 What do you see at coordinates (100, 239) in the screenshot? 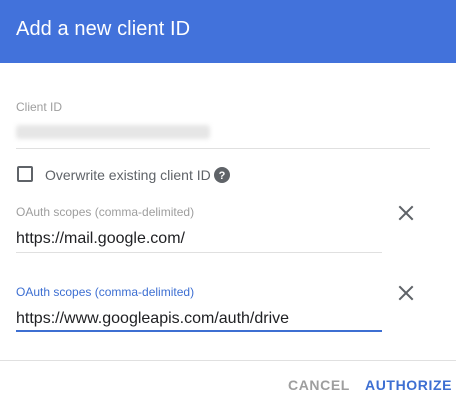
I see `scope-1-input: https://mail.google.com/` at bounding box center [100, 239].